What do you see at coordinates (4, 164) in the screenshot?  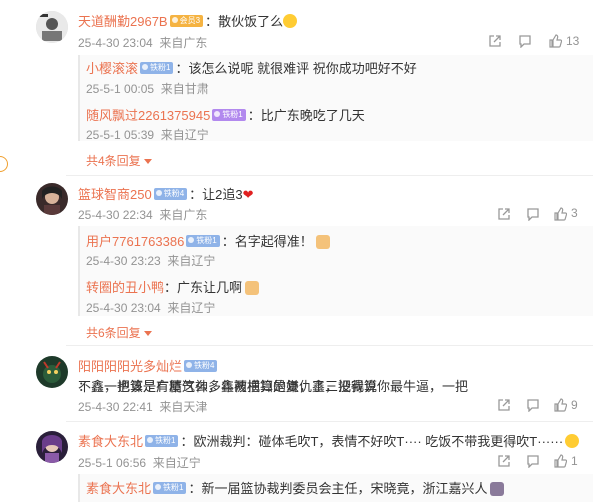 I see `scroll-indicator` at bounding box center [4, 164].